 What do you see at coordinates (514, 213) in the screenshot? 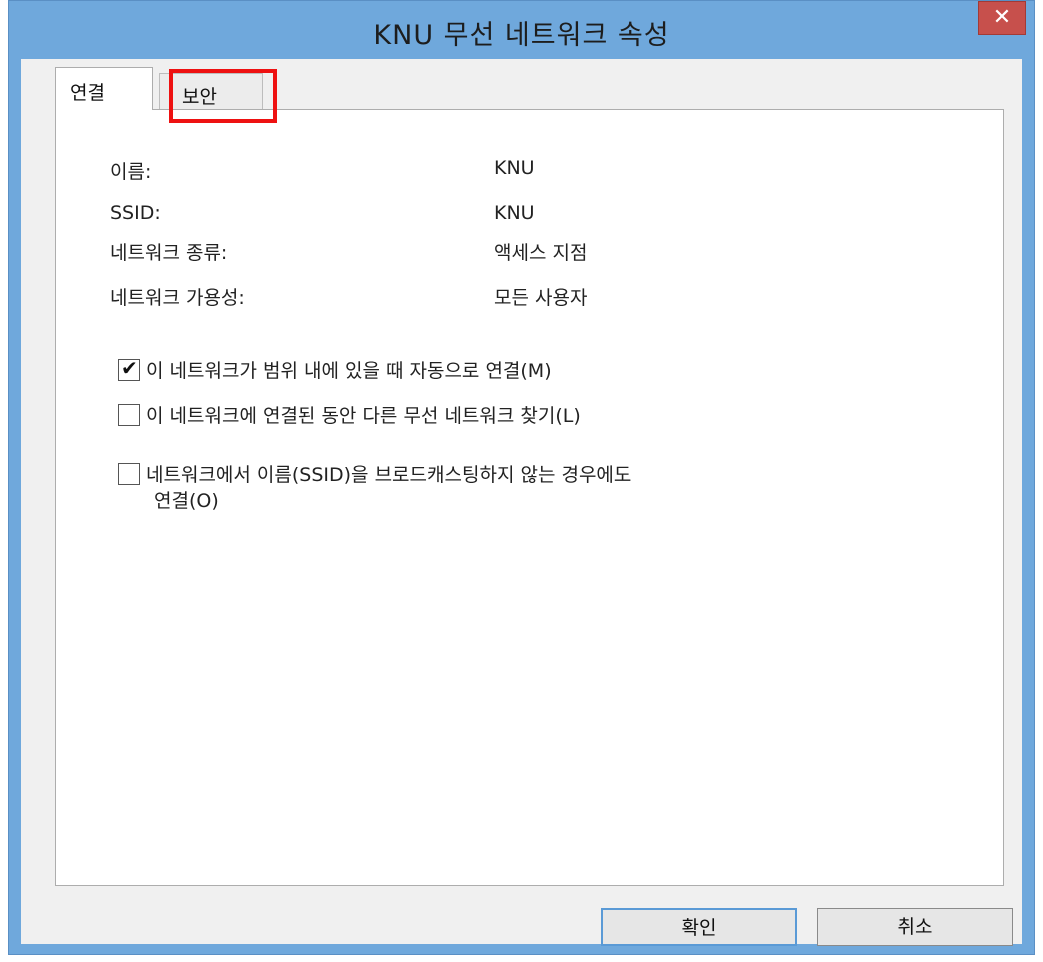
I see `ssid-value: KNU` at bounding box center [514, 213].